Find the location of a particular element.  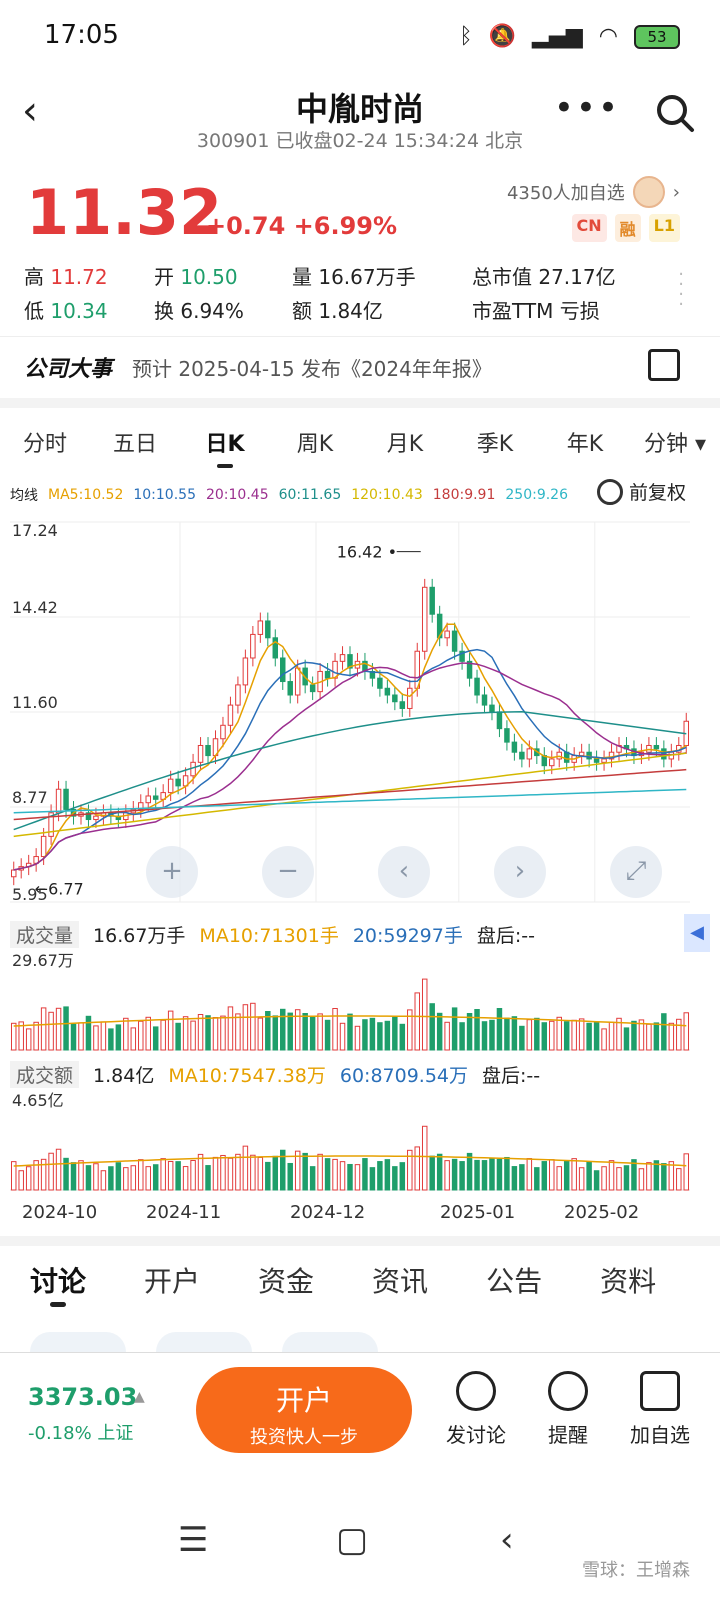

tab-open-account: 开户 is located at coordinates (172, 1287).